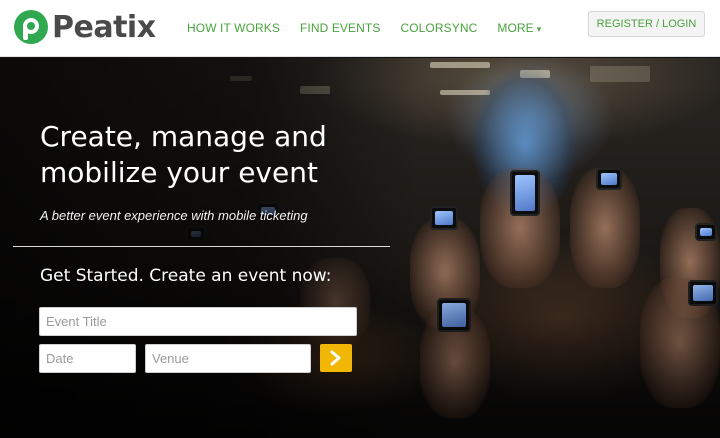 The height and width of the screenshot is (438, 720). What do you see at coordinates (87, 358) in the screenshot?
I see `date-input` at bounding box center [87, 358].